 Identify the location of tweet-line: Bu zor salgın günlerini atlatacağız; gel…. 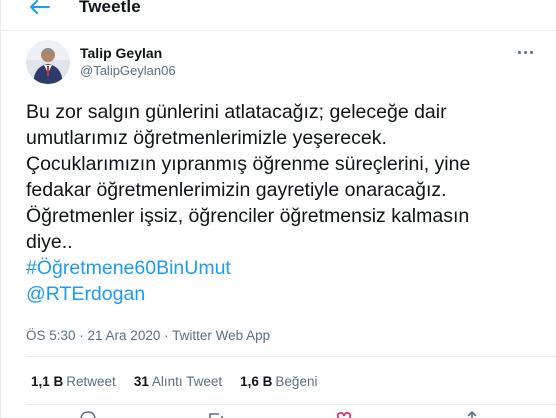
(236, 112).